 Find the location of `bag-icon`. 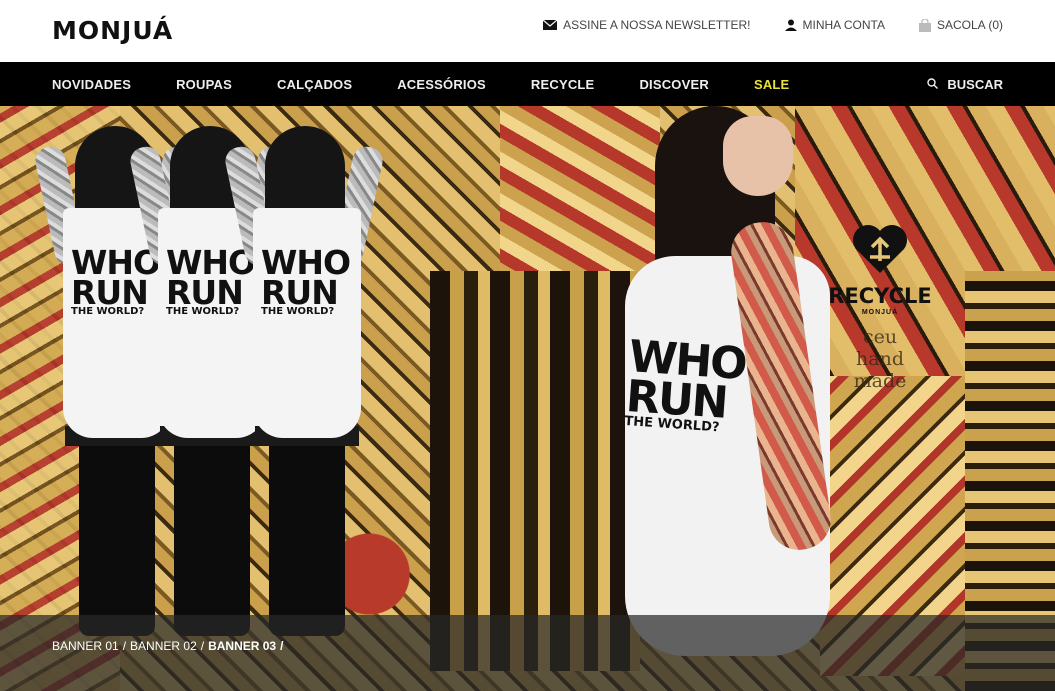

bag-icon is located at coordinates (924, 25).